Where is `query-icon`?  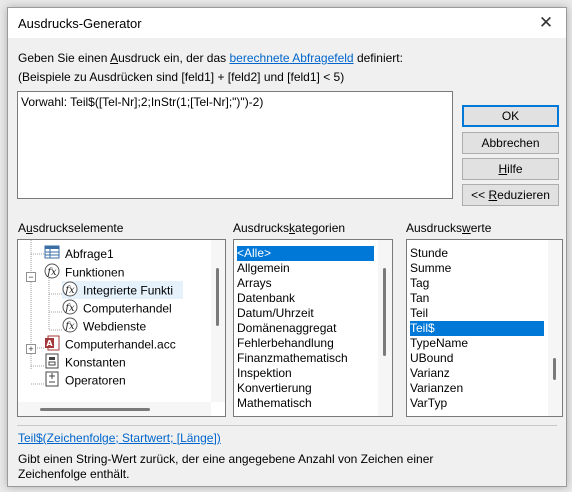
query-icon is located at coordinates (52, 254).